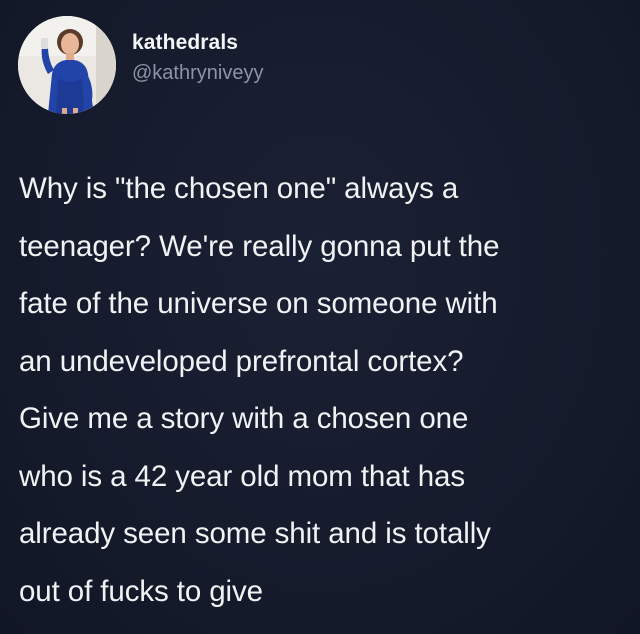 This screenshot has width=640, height=634. I want to click on tweet-header: kathedrals @kathryniveyy, so click(140, 65).